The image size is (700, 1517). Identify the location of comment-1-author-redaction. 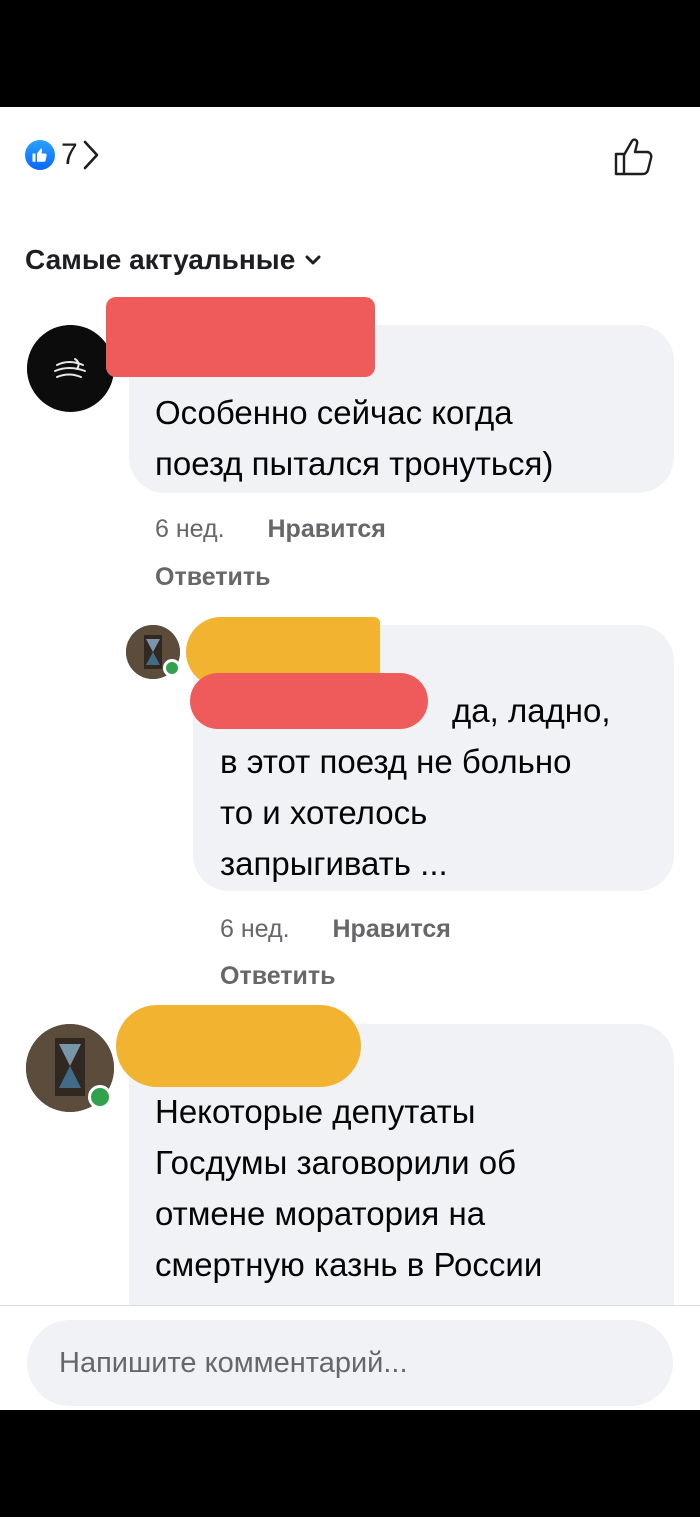
(240, 337).